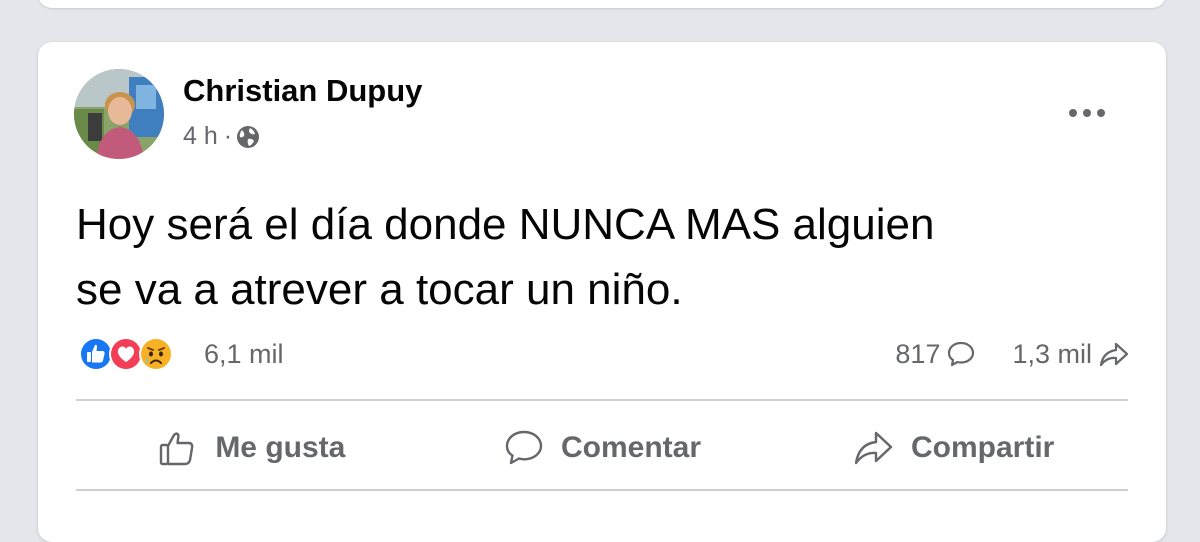  I want to click on like-label: Me gusta, so click(280, 447).